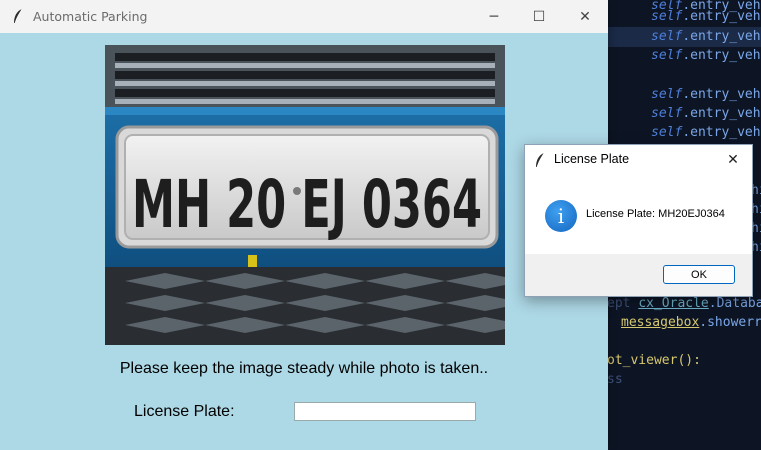 This screenshot has width=761, height=450. Describe the element at coordinates (691, 322) in the screenshot. I see `code-line-messagebox: messagebox.showerr` at that location.